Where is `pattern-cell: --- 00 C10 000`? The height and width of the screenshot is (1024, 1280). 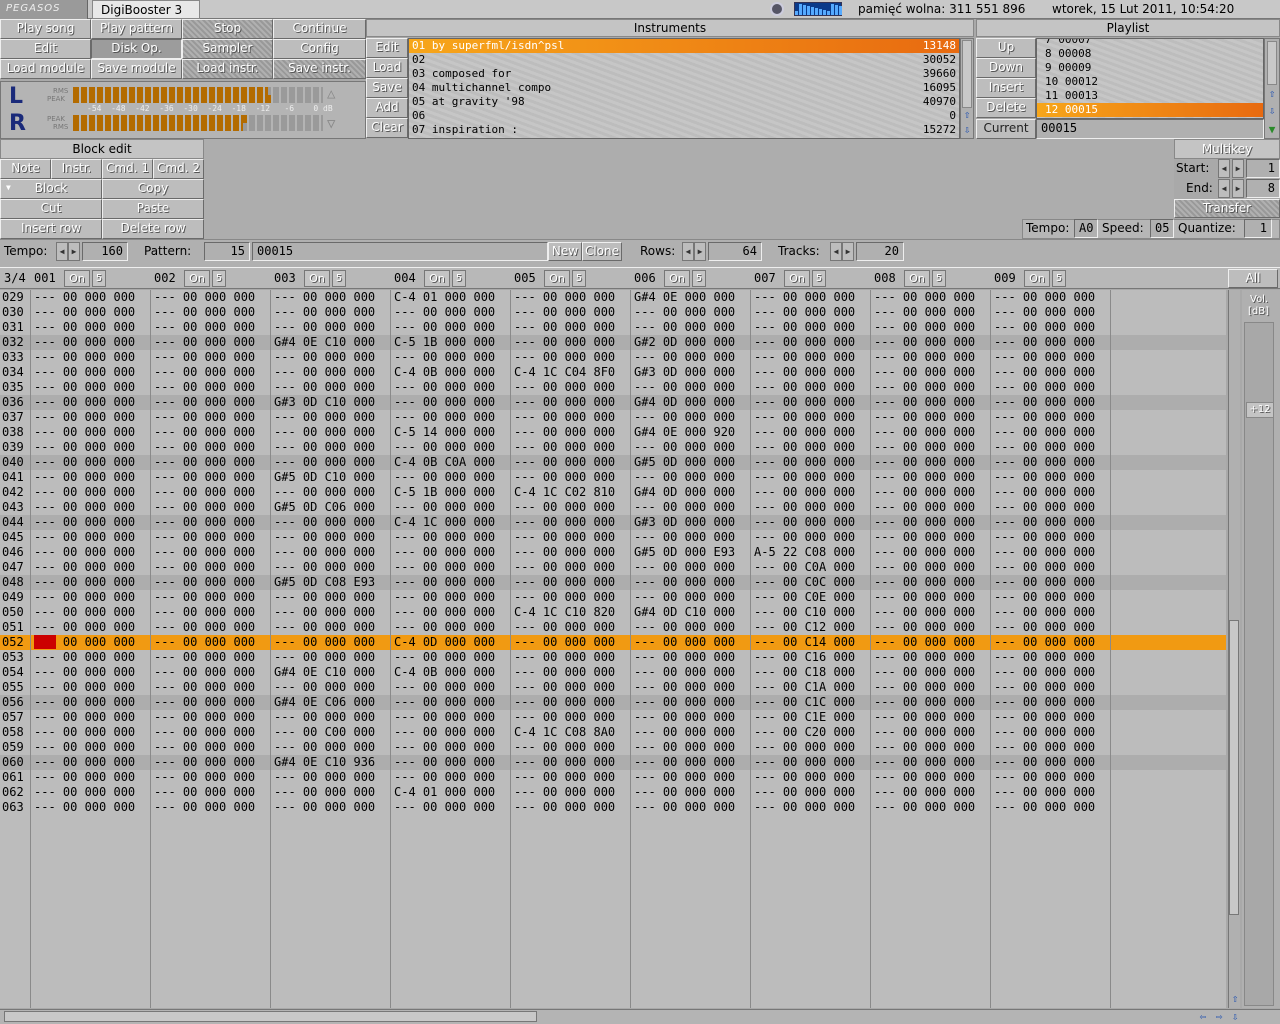 pattern-cell: --- 00 C10 000 is located at coordinates (804, 612).